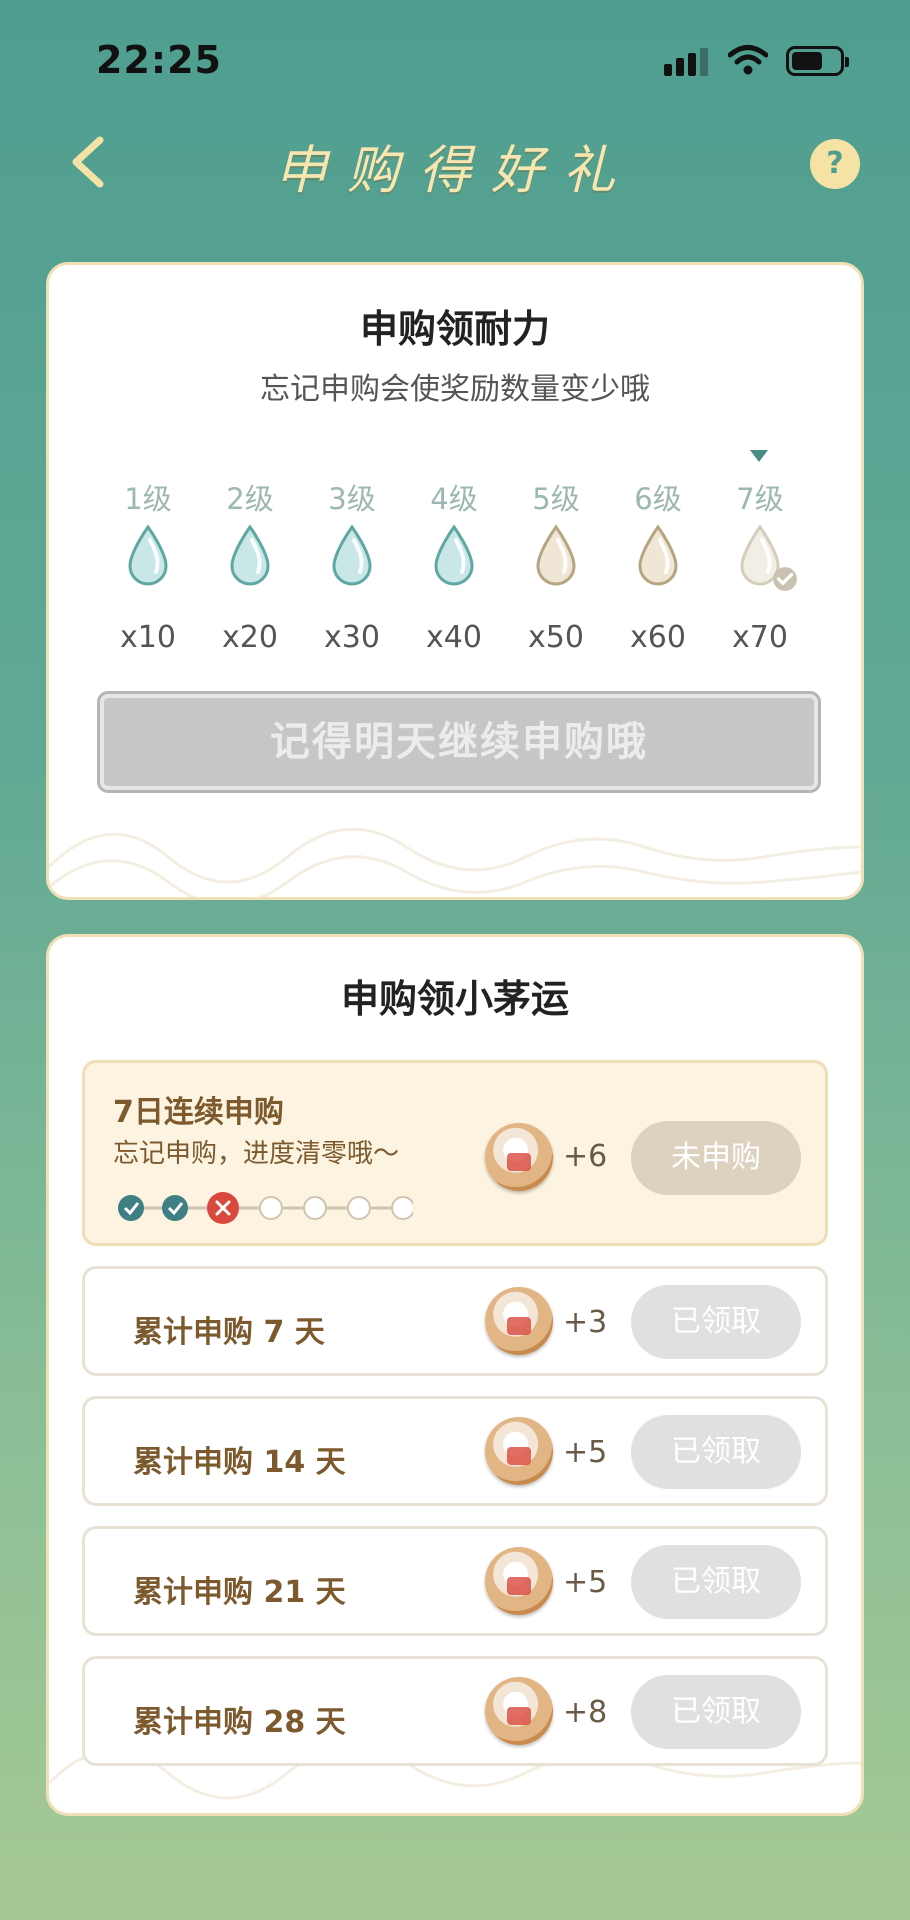  What do you see at coordinates (223, 1208) in the screenshot?
I see `day-missed-icon` at bounding box center [223, 1208].